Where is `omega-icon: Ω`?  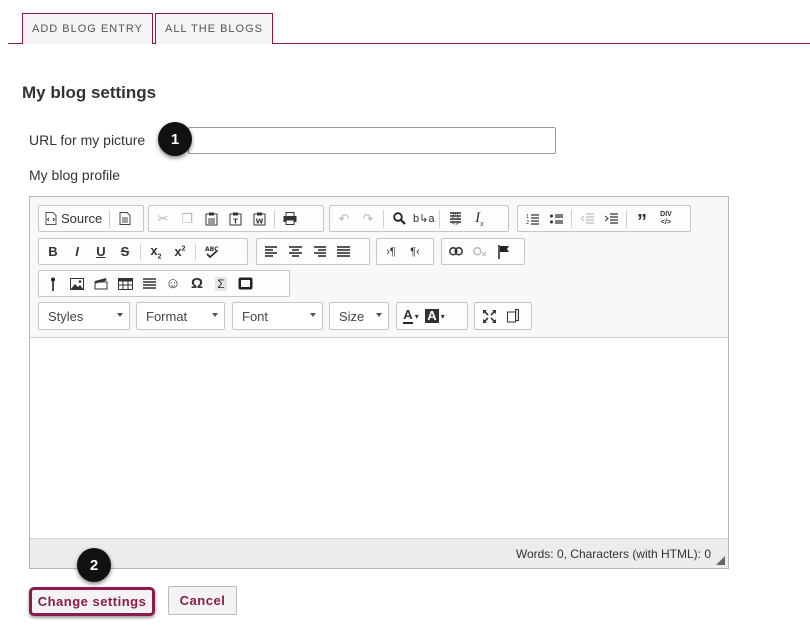
omega-icon: Ω is located at coordinates (197, 283).